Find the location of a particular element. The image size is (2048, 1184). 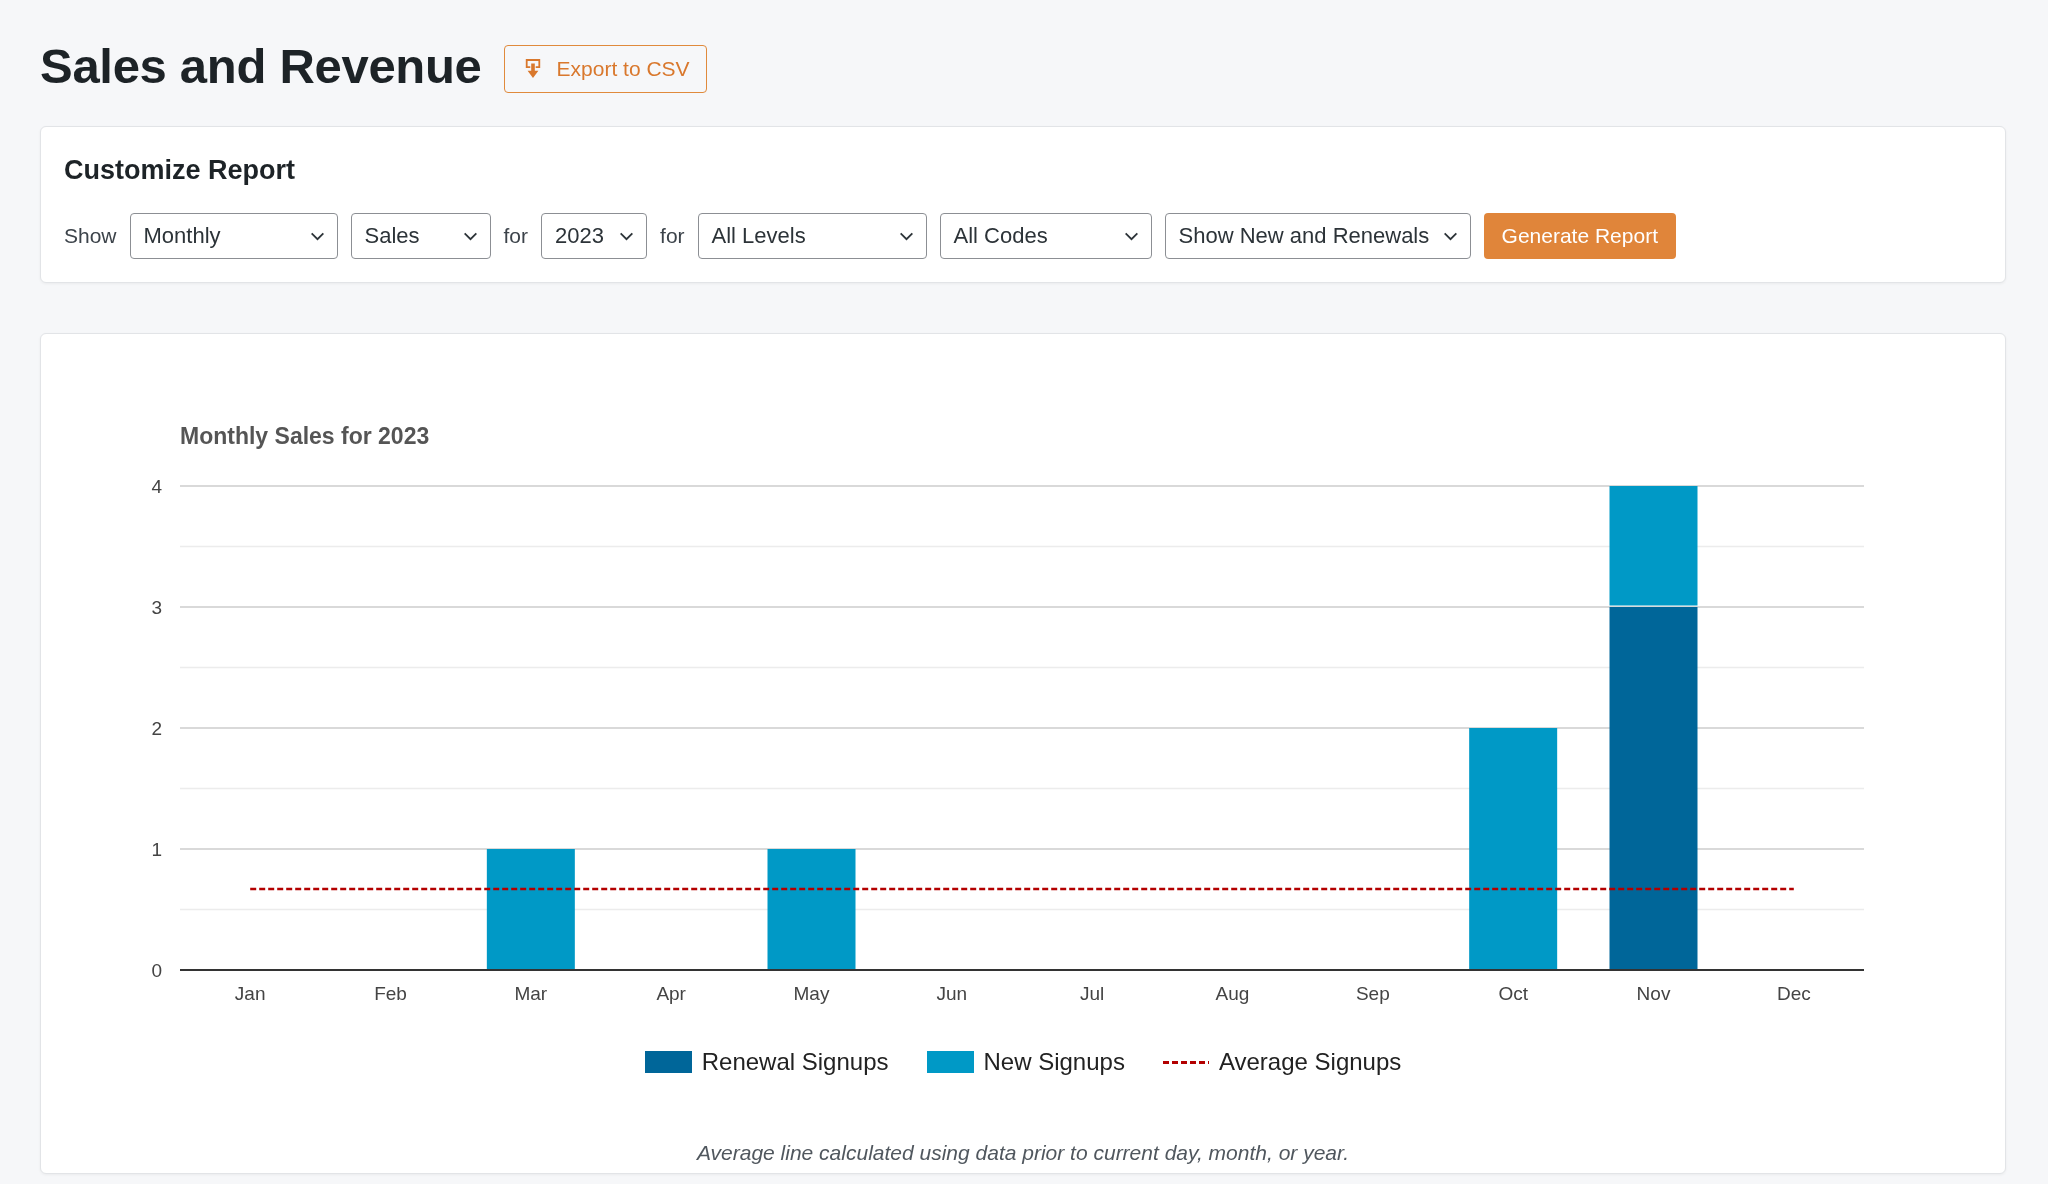

dropdown: Monthly is located at coordinates (233, 236).